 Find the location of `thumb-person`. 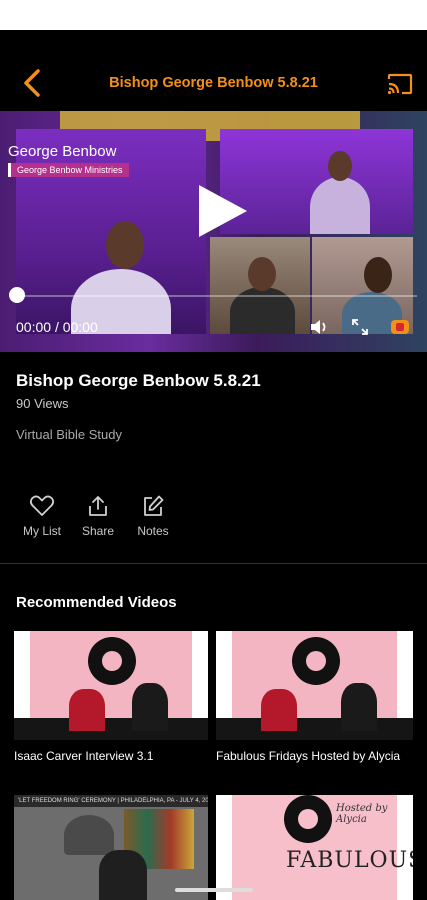

thumb-person is located at coordinates (123, 875).